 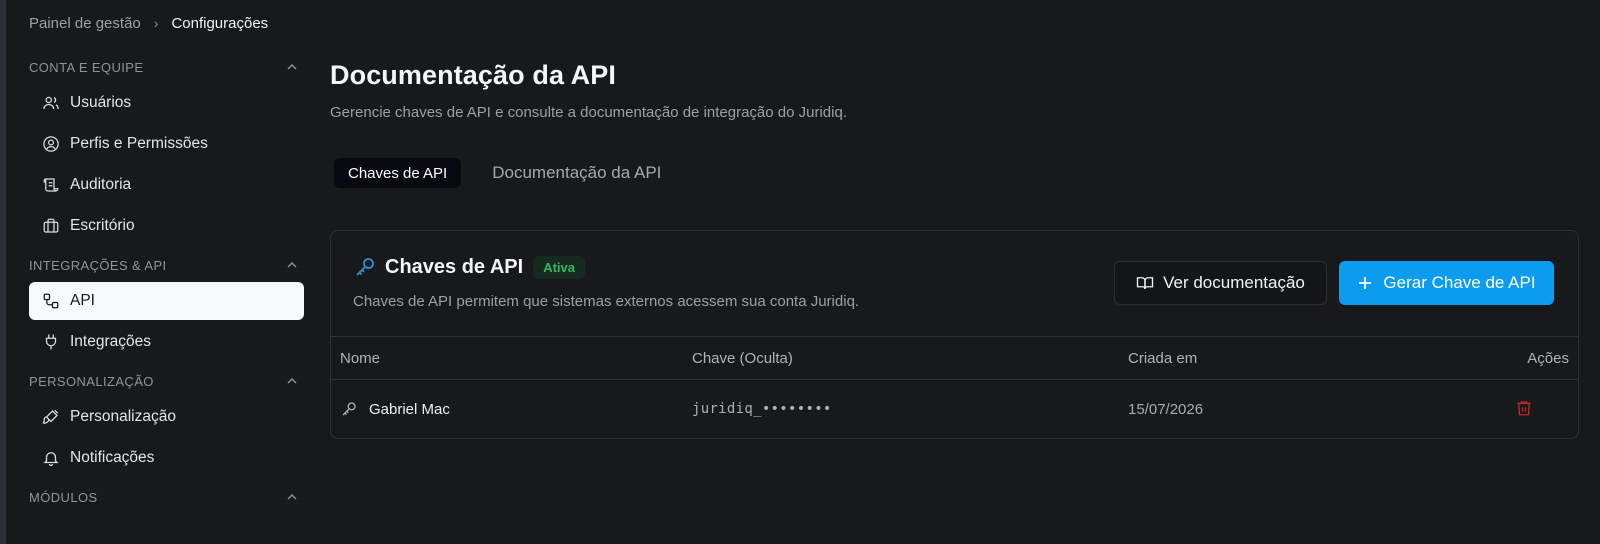 What do you see at coordinates (954, 358) in the screenshot?
I see `table-header: Nome Chave (Oculta) Criada em Ações` at bounding box center [954, 358].